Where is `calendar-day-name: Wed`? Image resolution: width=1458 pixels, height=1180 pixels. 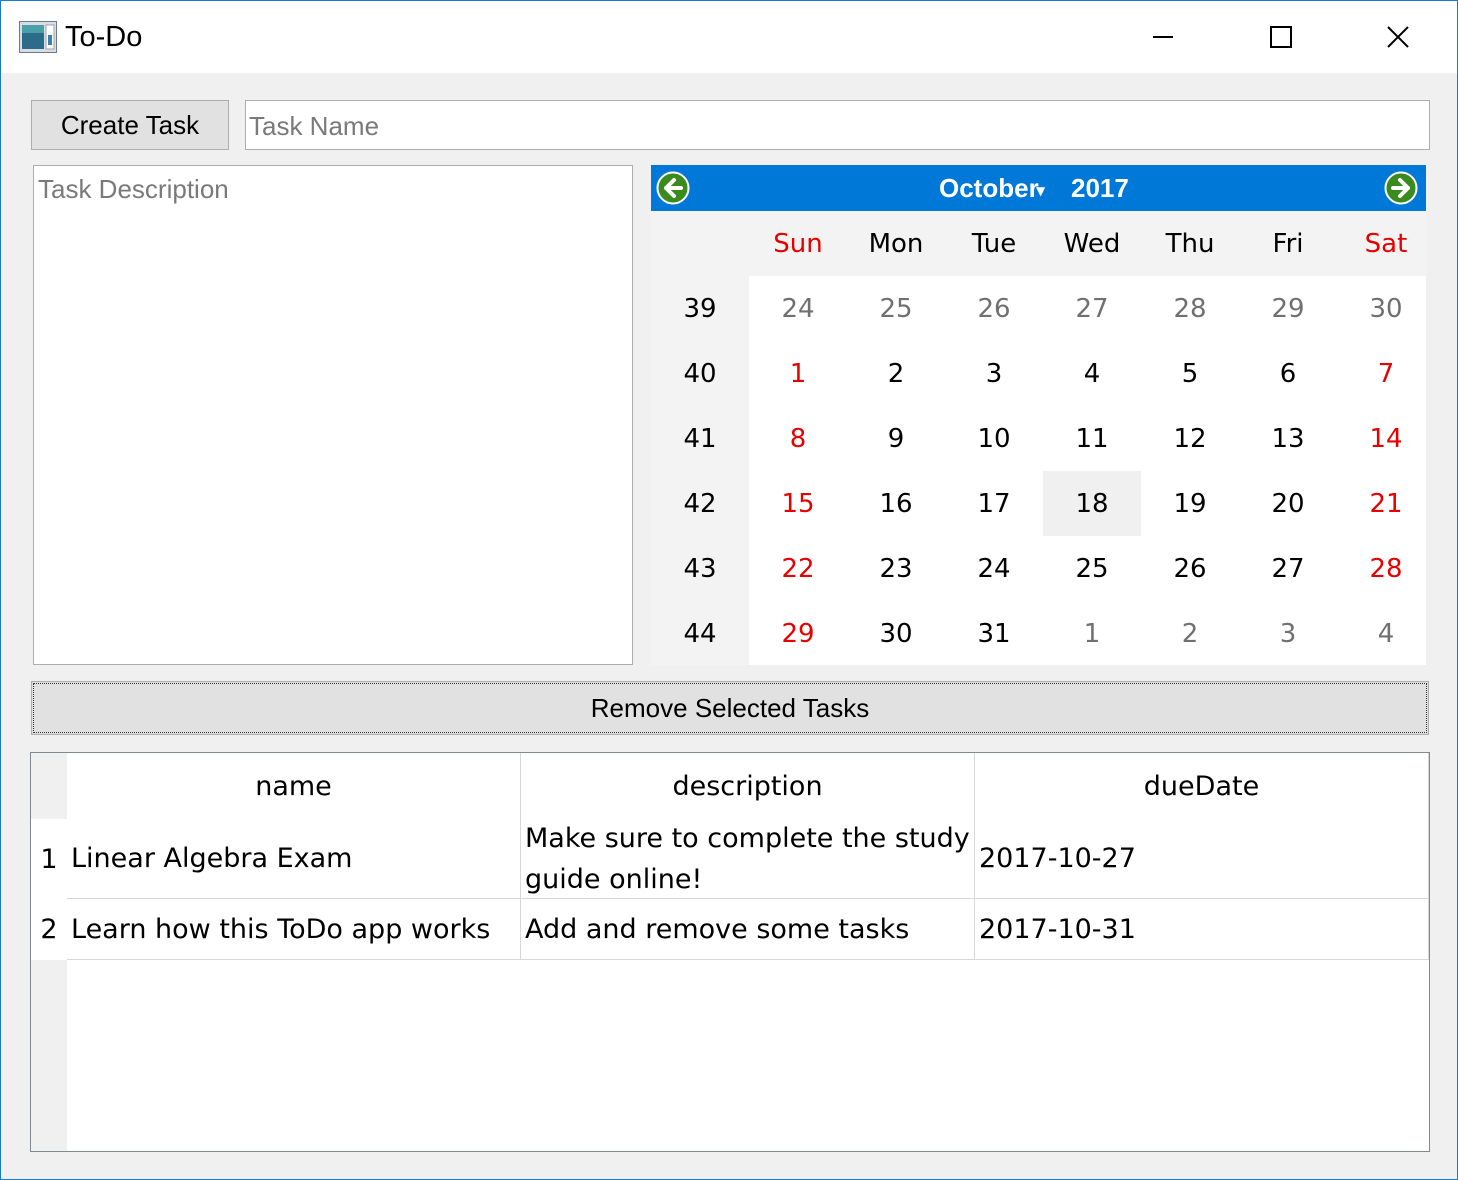 calendar-day-name: Wed is located at coordinates (1092, 243).